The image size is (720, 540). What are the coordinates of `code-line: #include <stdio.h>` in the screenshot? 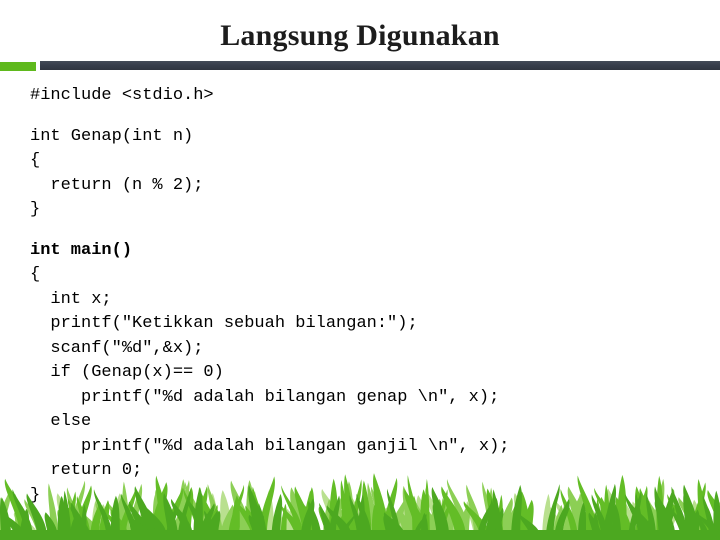 It's located at (122, 95).